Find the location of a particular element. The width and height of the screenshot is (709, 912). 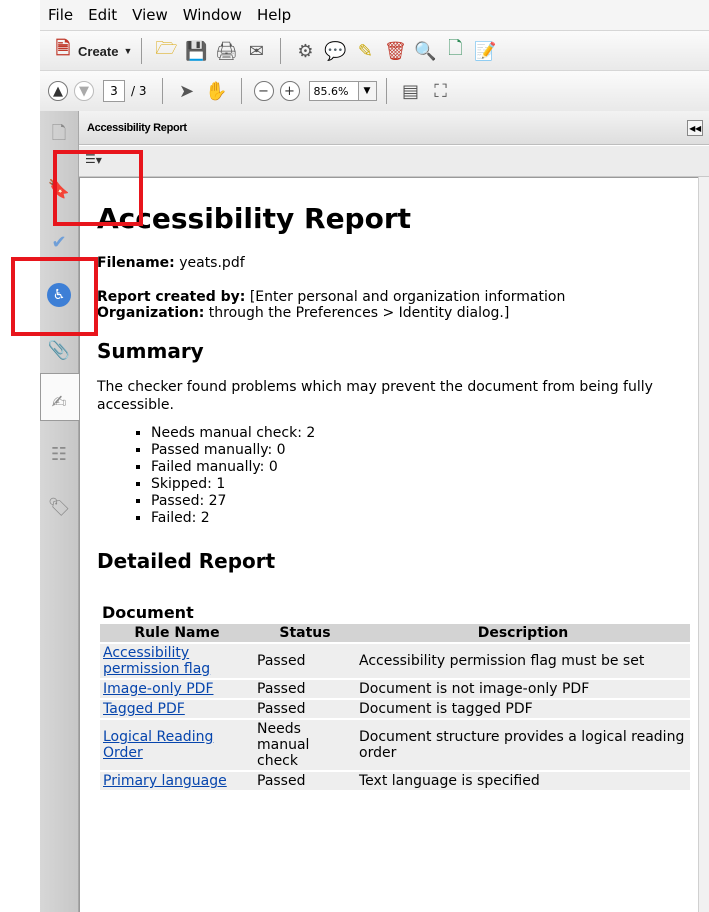

content-edit-icon: ✍ is located at coordinates (59, 402).